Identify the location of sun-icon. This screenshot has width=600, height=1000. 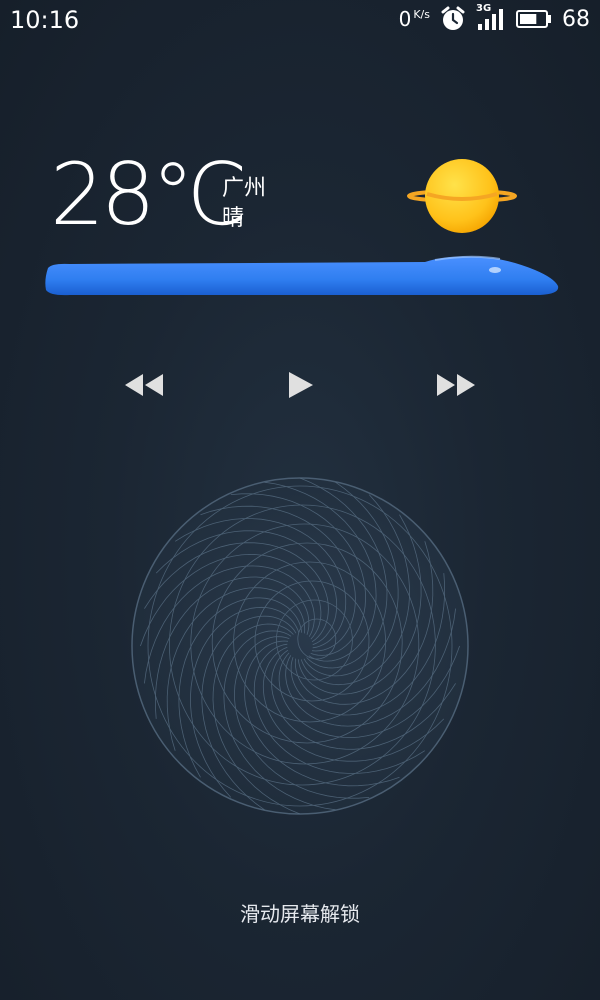
(462, 196).